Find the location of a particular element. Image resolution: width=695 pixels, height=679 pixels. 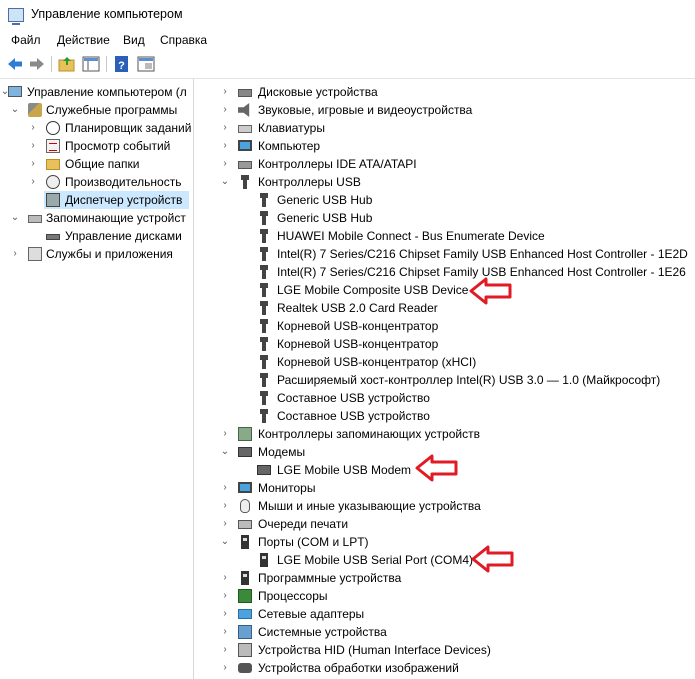

category-computer: › Компьютер is located at coordinates (445, 146).